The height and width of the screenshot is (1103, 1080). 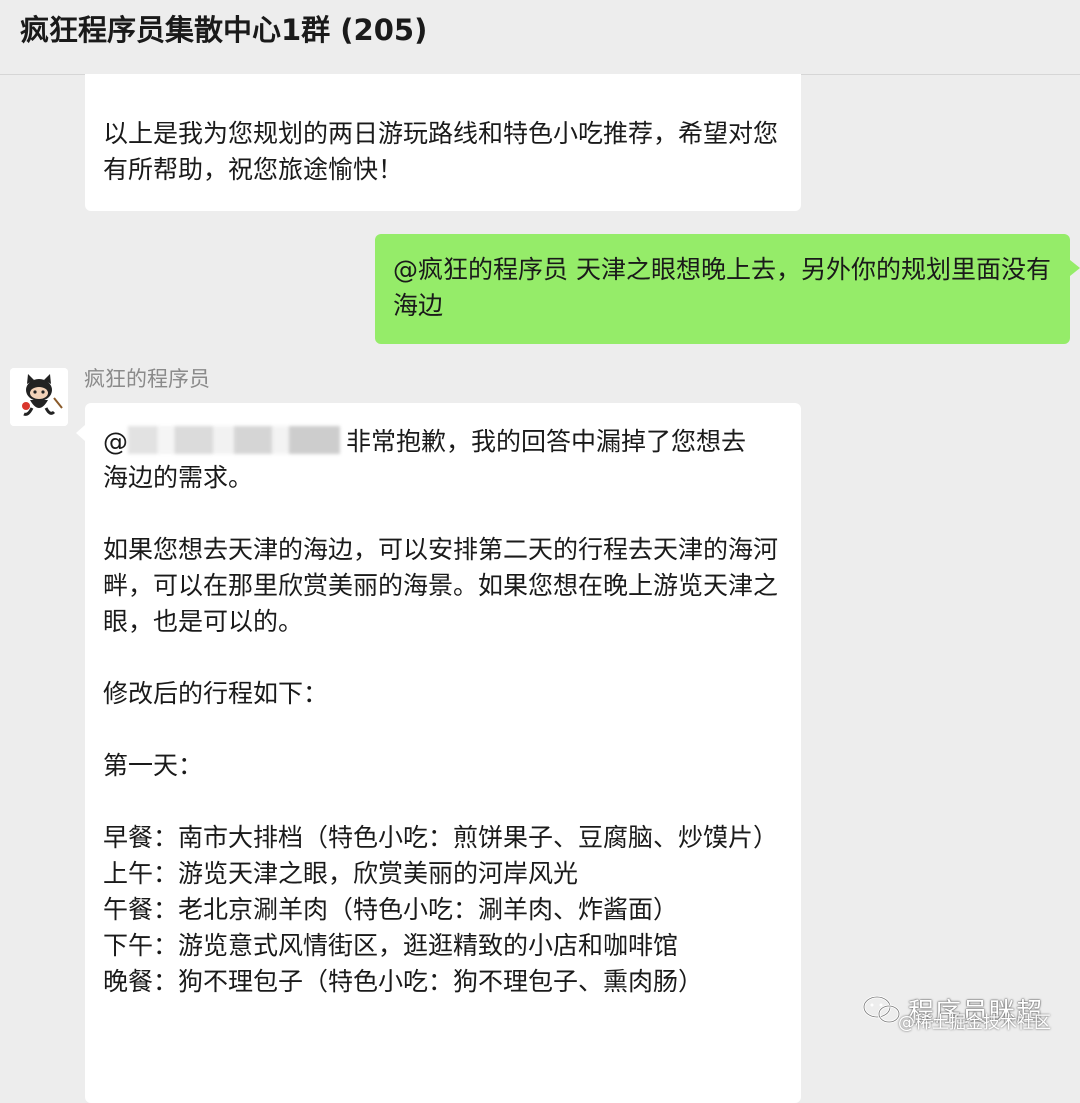 What do you see at coordinates (974, 1023) in the screenshot?
I see `watermark-subtext: @稀土掘金技术社区` at bounding box center [974, 1023].